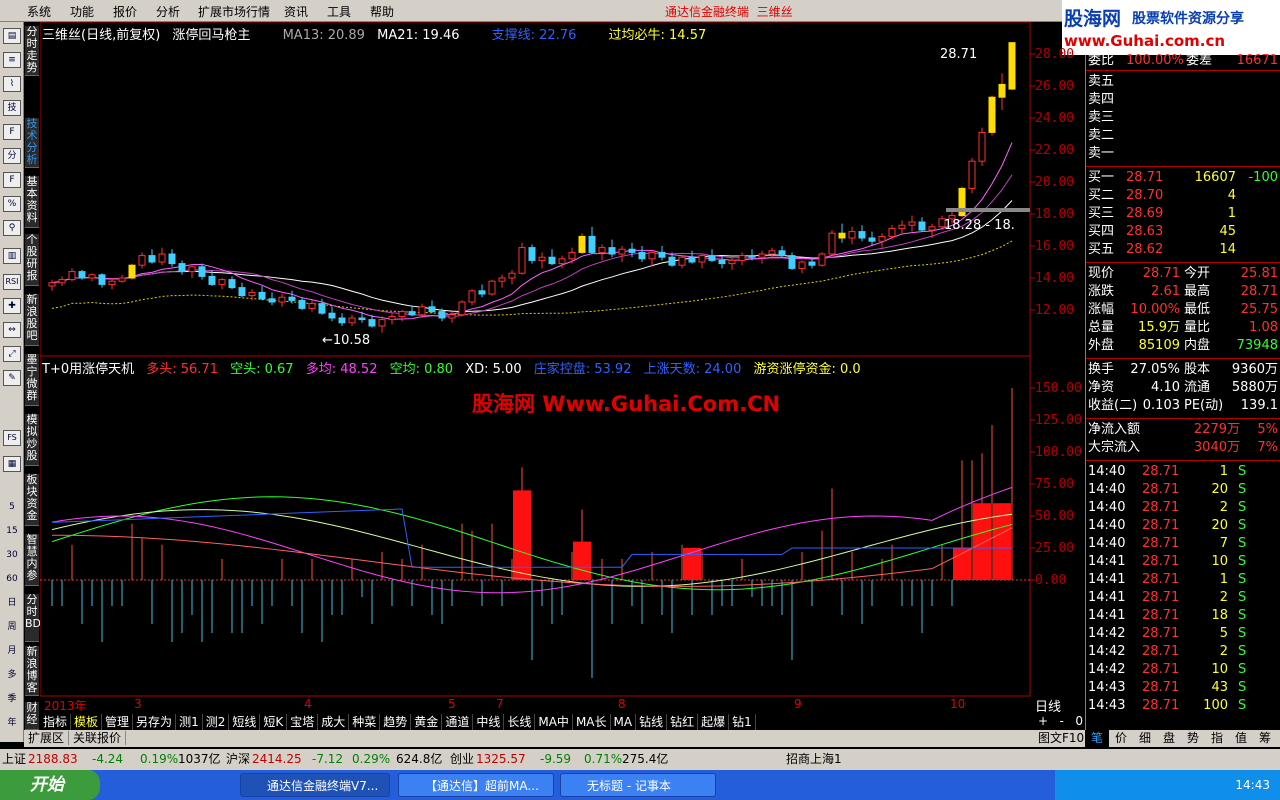 The image size is (1280, 800). I want to click on panel-tab: 筹, so click(1265, 738).